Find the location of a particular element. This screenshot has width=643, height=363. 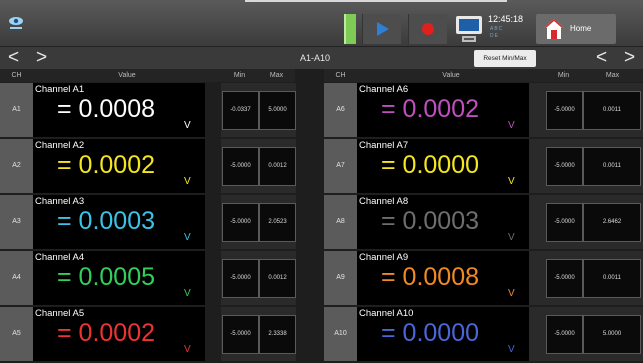

eye-icon is located at coordinates (16, 22).